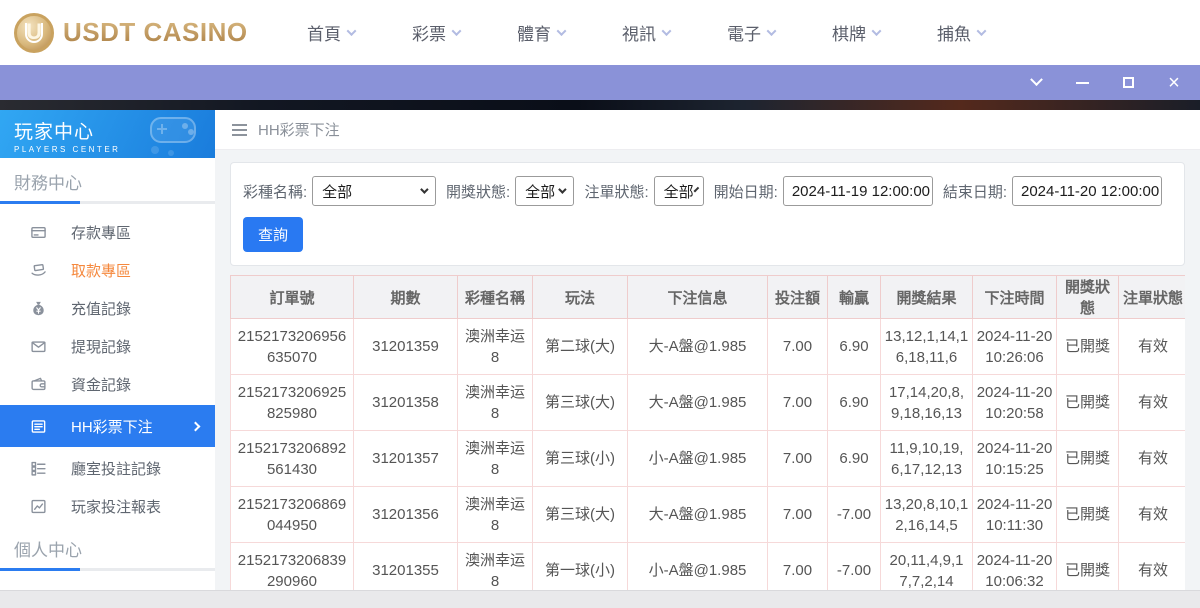 The image size is (1200, 608). I want to click on sidebar-item-label: HH彩票下注, so click(112, 427).